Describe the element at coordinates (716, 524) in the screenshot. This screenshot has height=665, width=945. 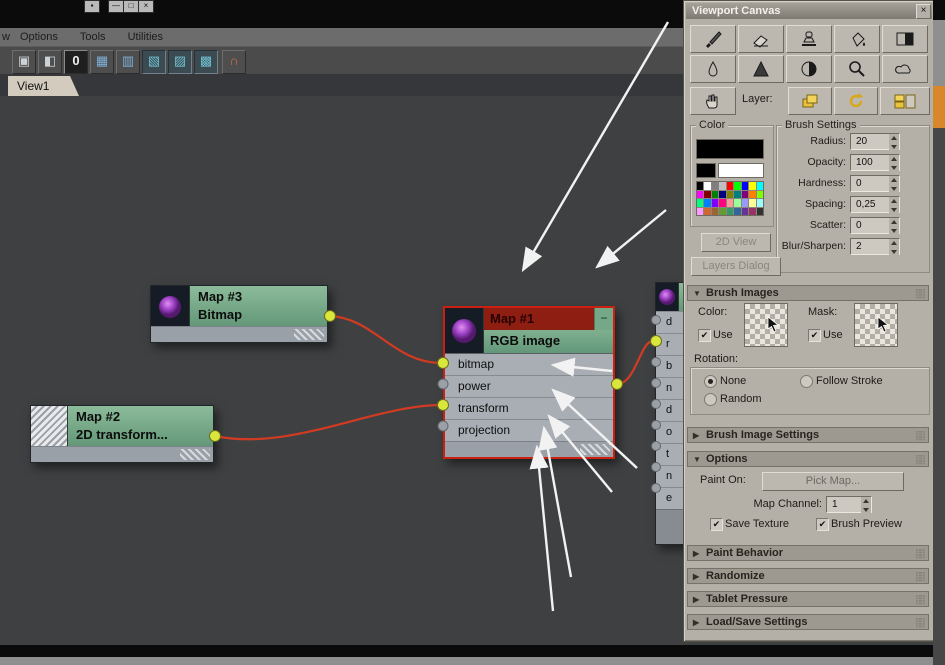
I see `save-texture-checkbox: ✔` at that location.